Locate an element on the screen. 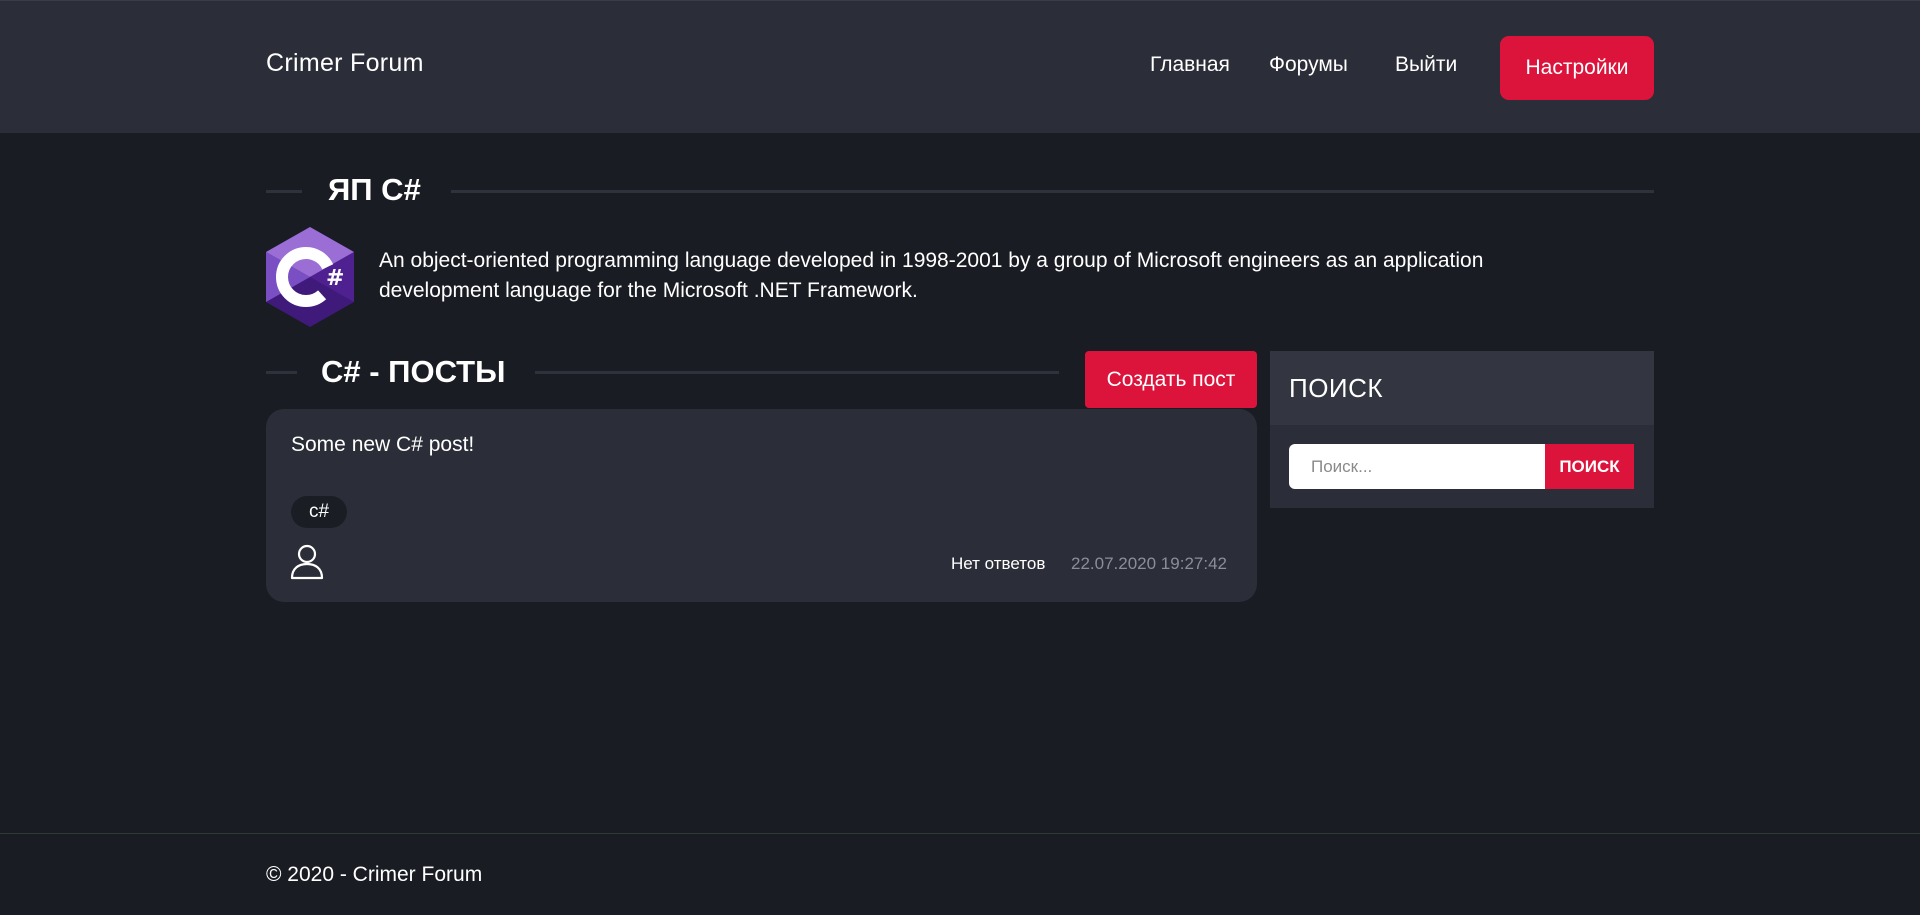 Image resolution: width=1920 pixels, height=915 pixels. posts-title-divider-left is located at coordinates (281, 372).